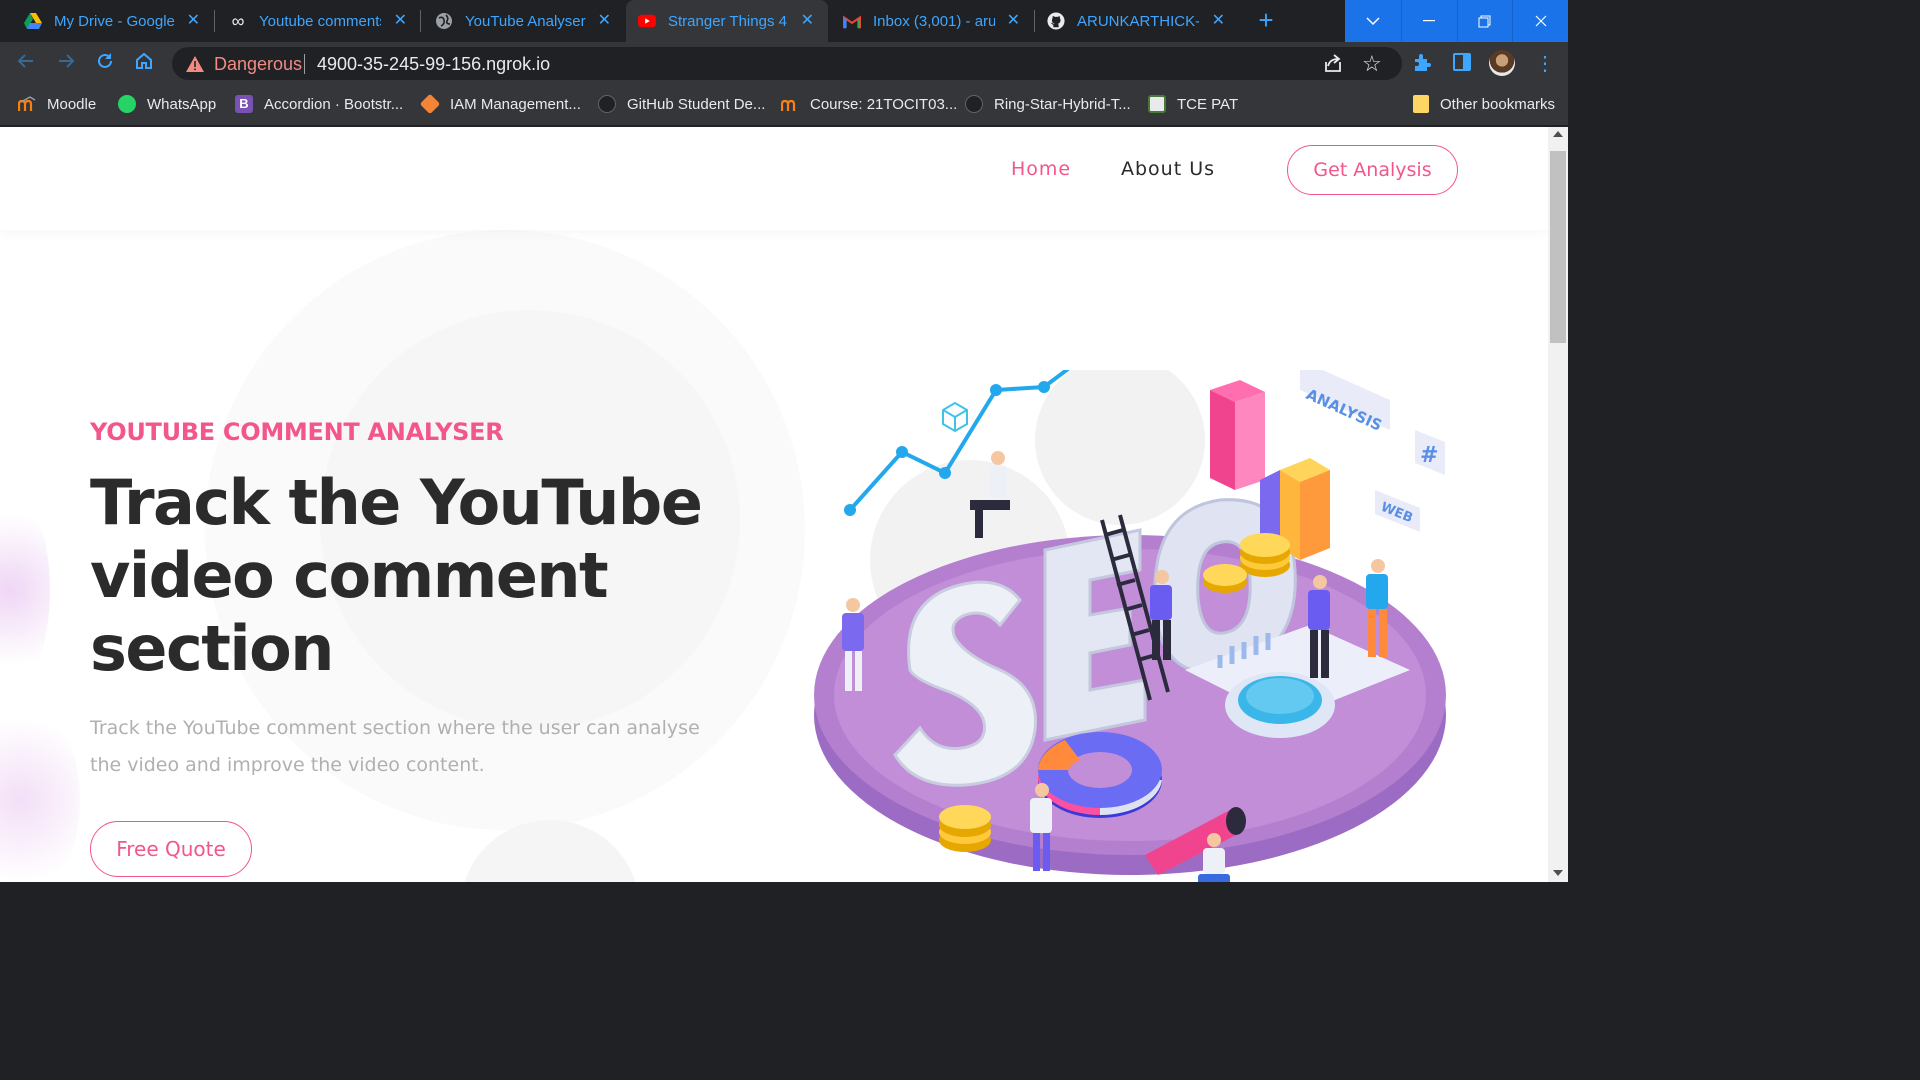 Image resolution: width=1920 pixels, height=1080 pixels. Describe the element at coordinates (1558, 247) in the screenshot. I see `scroll-thumb` at that location.